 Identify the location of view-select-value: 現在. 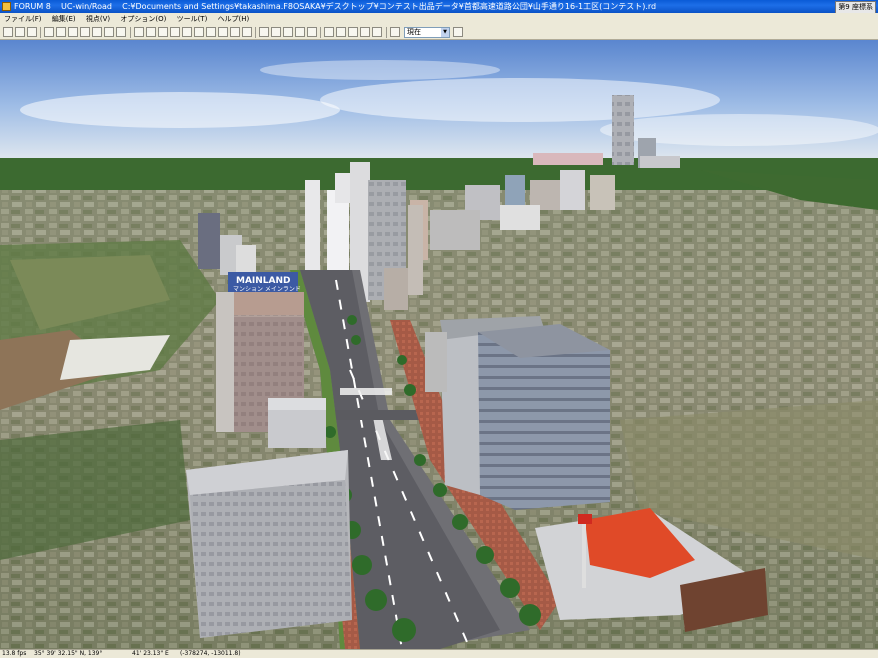
(414, 32).